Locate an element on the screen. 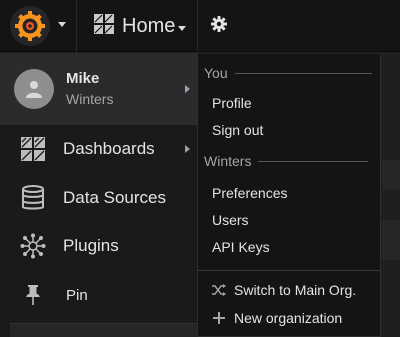 The width and height of the screenshot is (400, 337). sidebar-item-pin: Pin is located at coordinates (98, 295).